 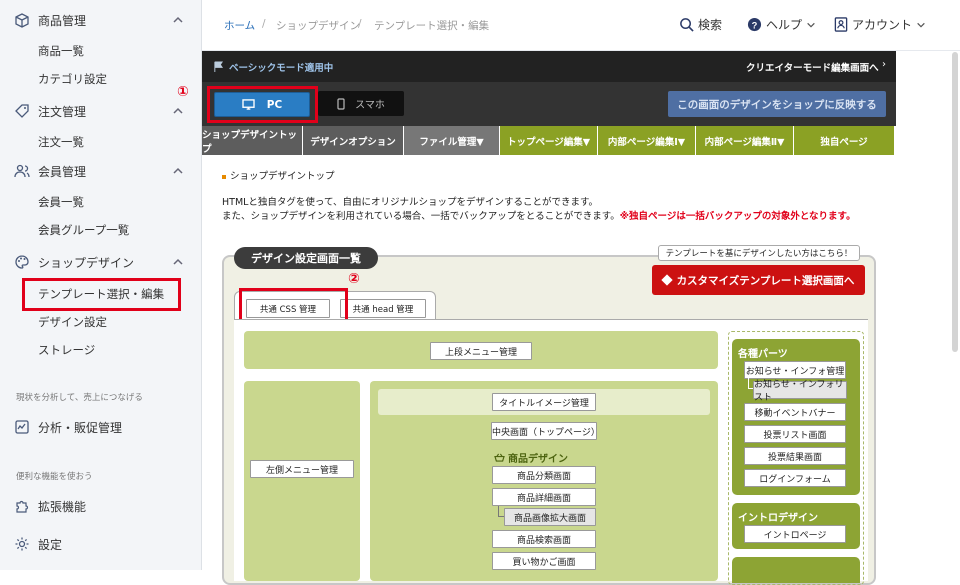 I want to click on product-design-heading: 商品デザイン, so click(x=531, y=457).